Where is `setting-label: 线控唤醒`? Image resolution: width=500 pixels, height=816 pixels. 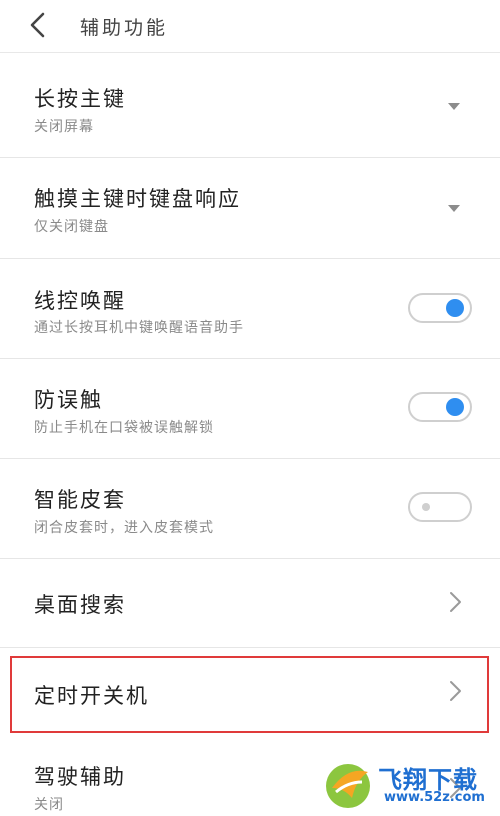 setting-label: 线控唤醒 is located at coordinates (80, 301).